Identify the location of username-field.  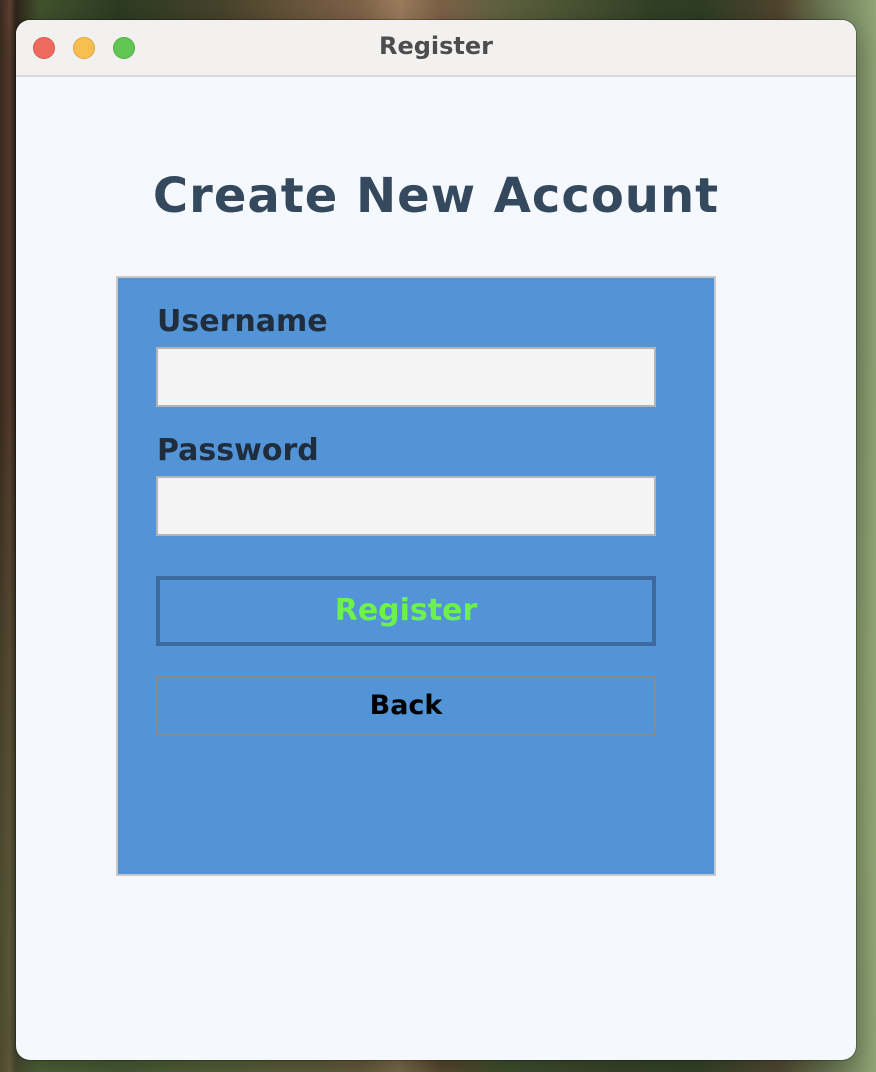
(406, 377).